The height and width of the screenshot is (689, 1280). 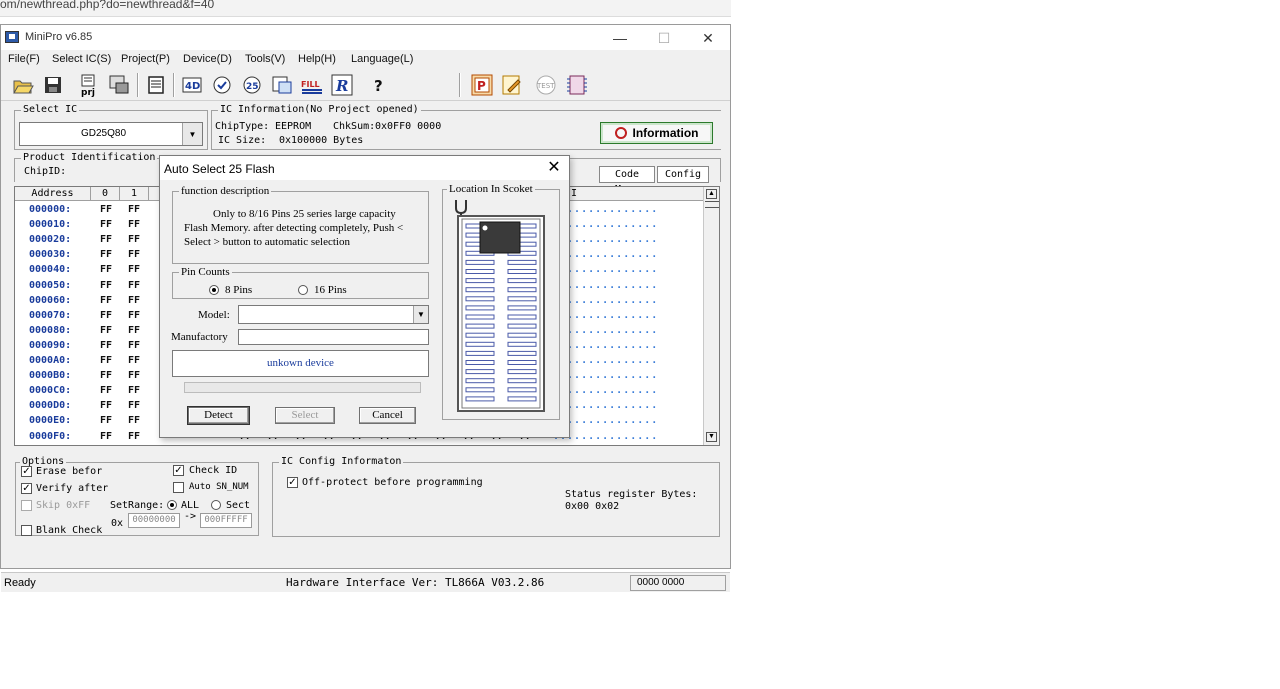 What do you see at coordinates (592, 506) in the screenshot?
I see `status-register-value: 0x00 0x02` at bounding box center [592, 506].